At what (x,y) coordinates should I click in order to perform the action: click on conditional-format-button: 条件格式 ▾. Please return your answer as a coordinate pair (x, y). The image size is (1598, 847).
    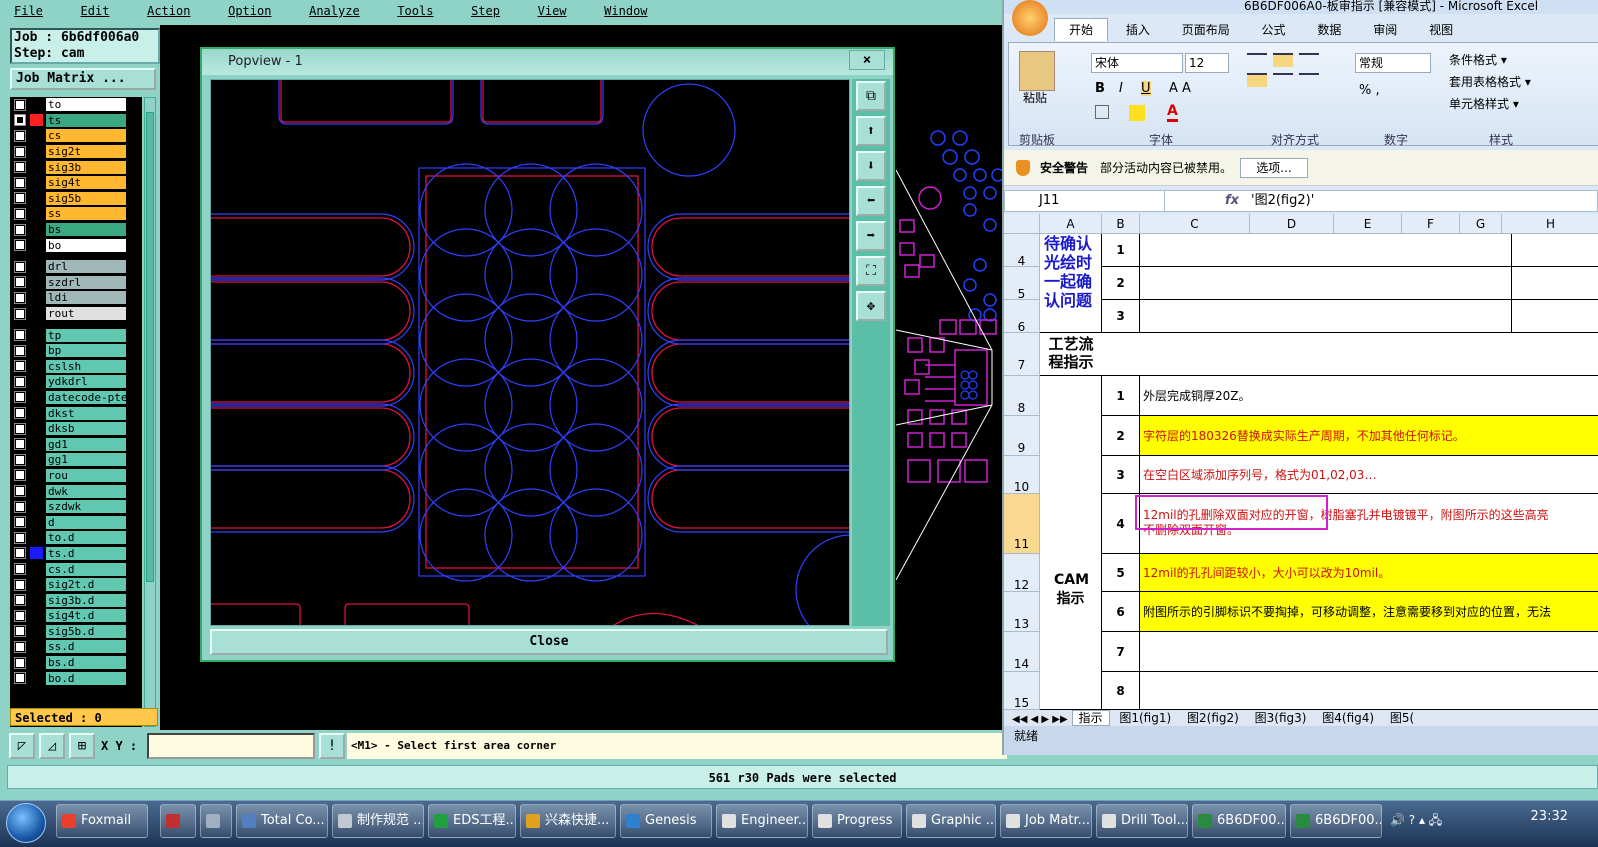
    Looking at the image, I should click on (1478, 59).